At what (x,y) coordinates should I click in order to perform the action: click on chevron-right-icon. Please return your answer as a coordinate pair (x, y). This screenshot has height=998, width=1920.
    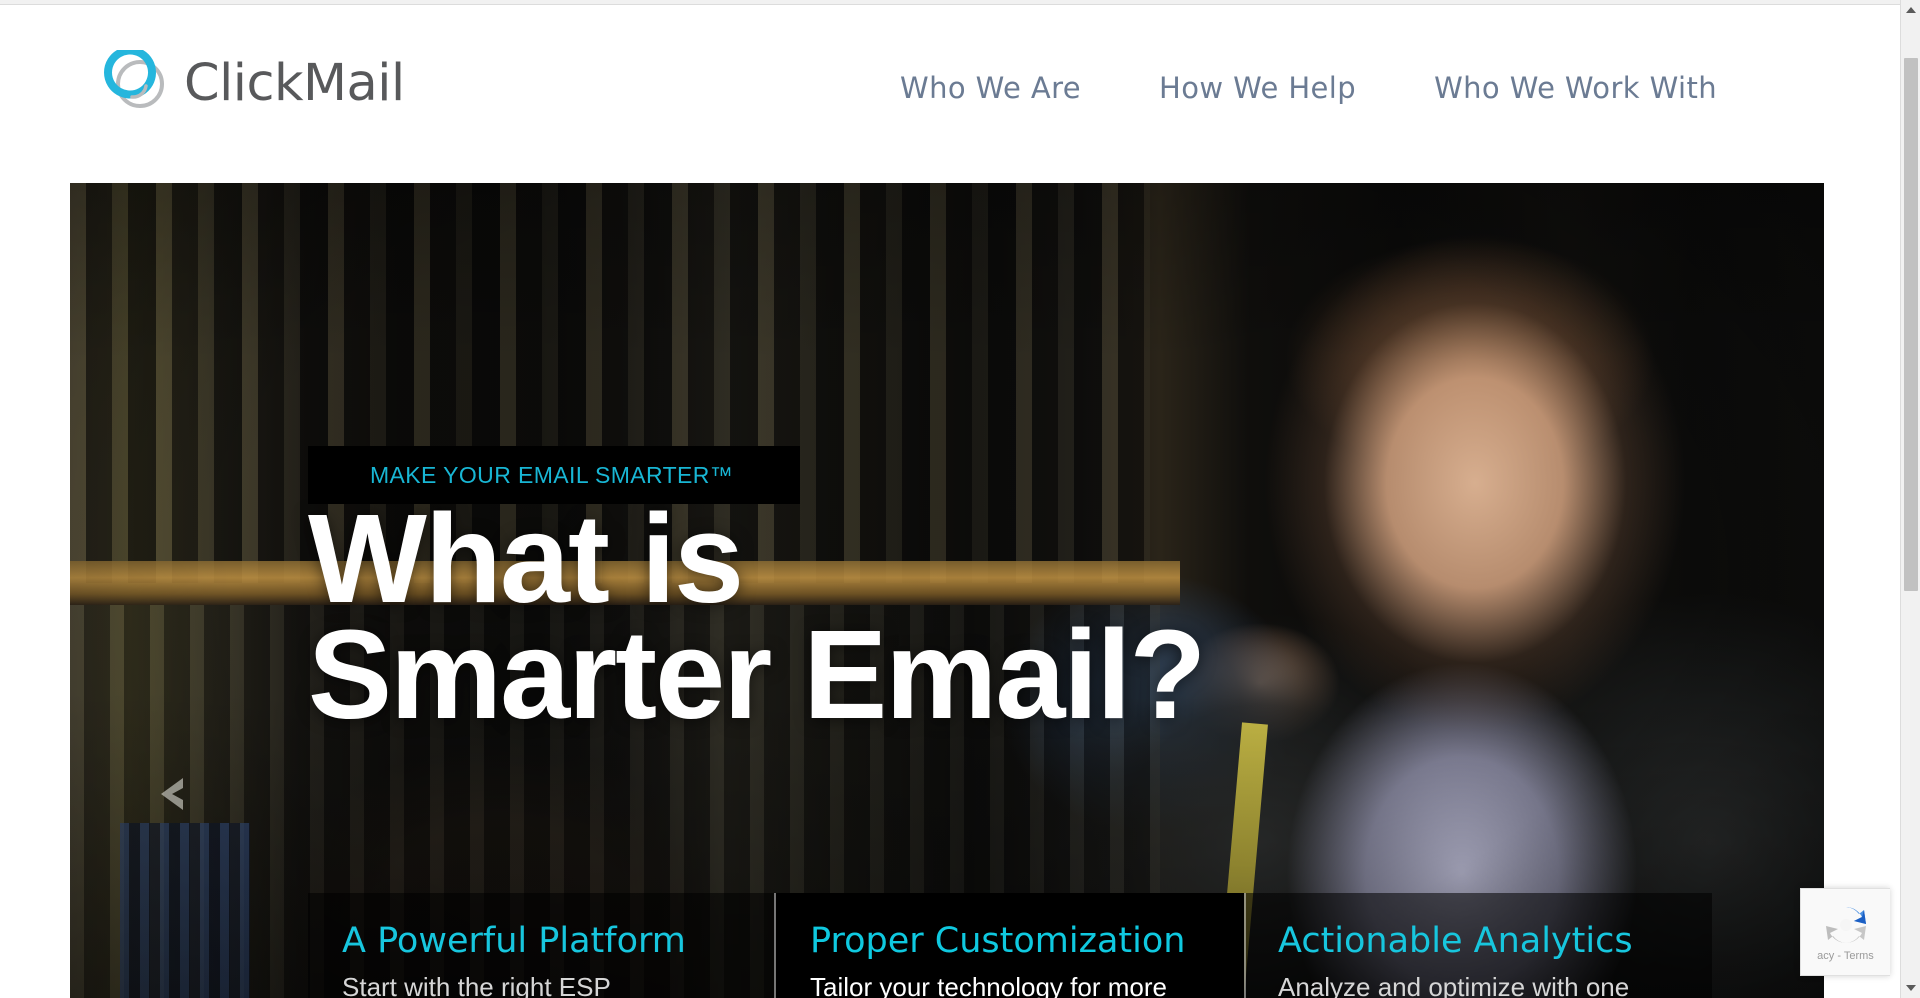
    Looking at the image, I should click on (1819, 794).